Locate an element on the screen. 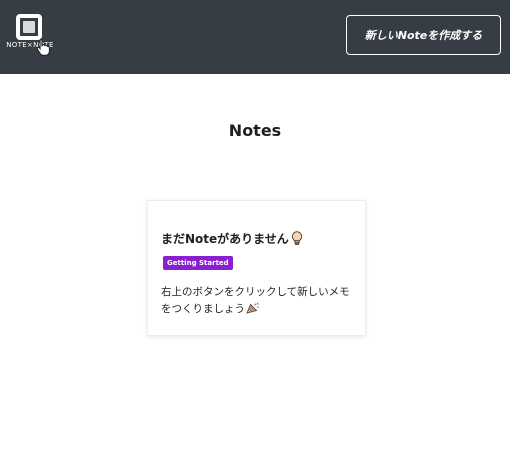 This screenshot has height=470, width=510. note-title: まだNoteがありません is located at coordinates (232, 238).